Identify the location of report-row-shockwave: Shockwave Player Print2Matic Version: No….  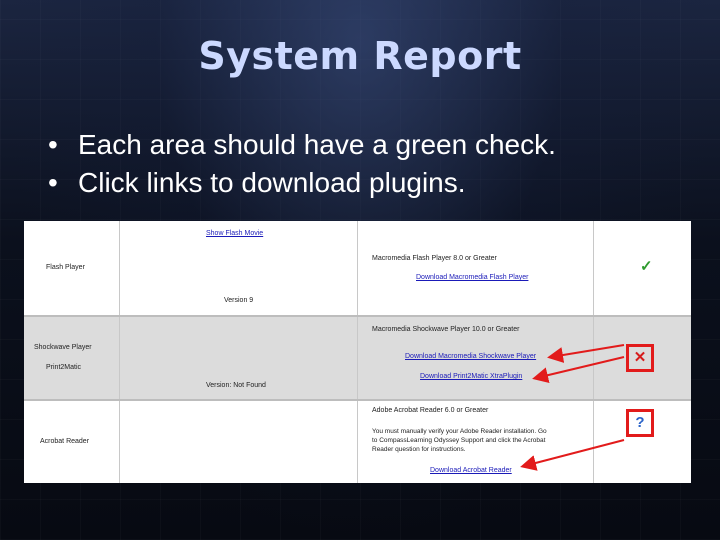
(357, 358).